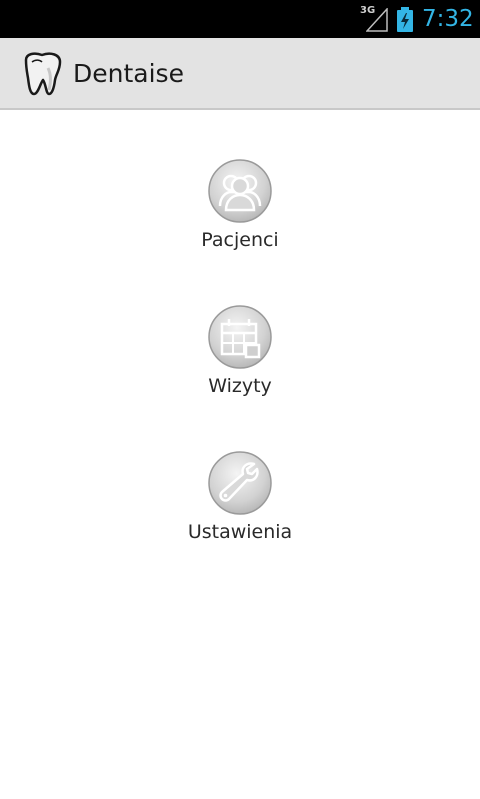  Describe the element at coordinates (128, 73) in the screenshot. I see `app-title: Dentaise` at that location.